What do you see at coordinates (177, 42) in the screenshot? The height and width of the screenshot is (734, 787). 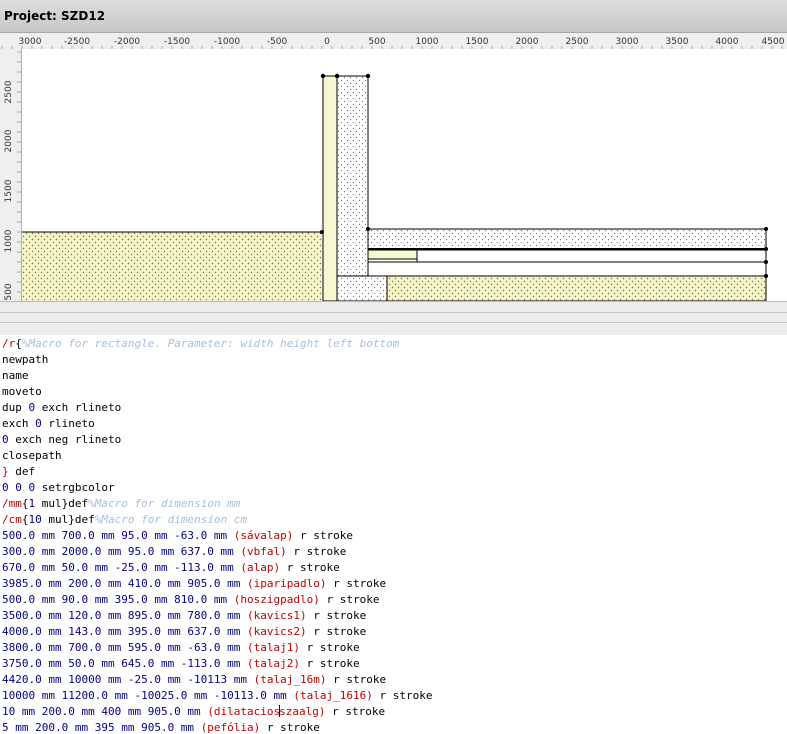 I see `ruler-top-label: -1500` at bounding box center [177, 42].